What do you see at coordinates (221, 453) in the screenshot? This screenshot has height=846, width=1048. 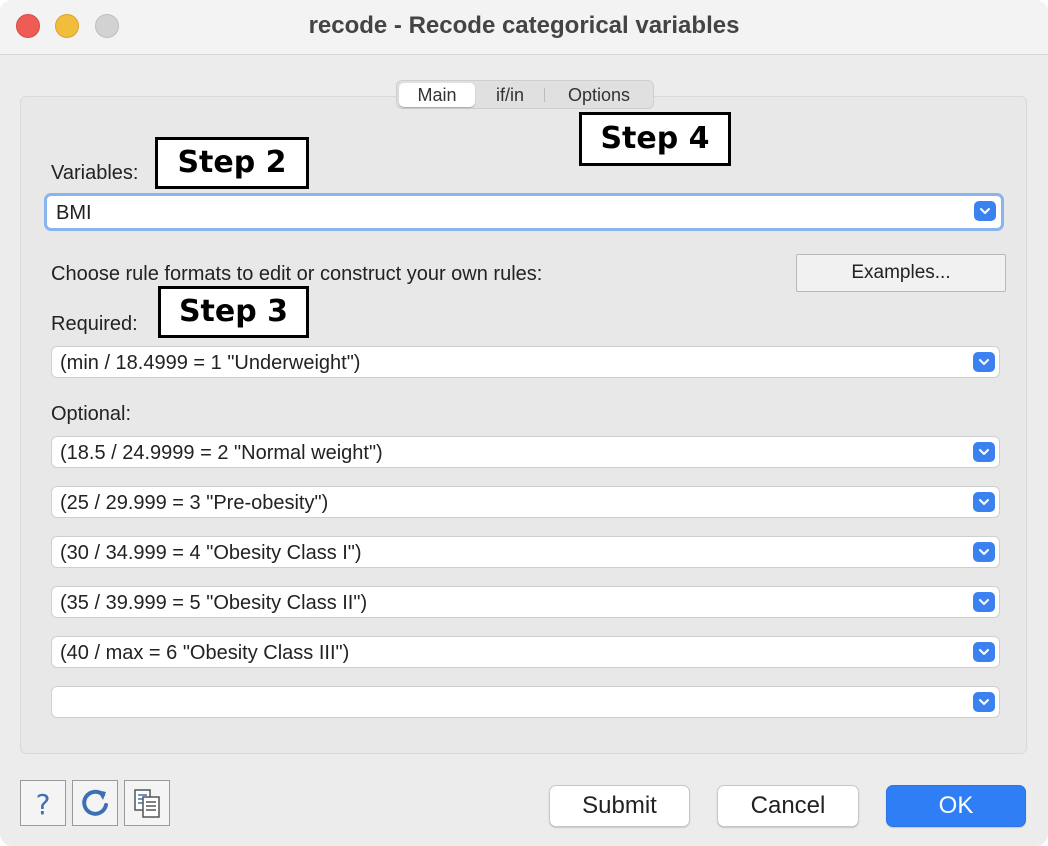 I see `optional-rule-value: (18.5 / 24.9999 = 2 "Normal weight")` at bounding box center [221, 453].